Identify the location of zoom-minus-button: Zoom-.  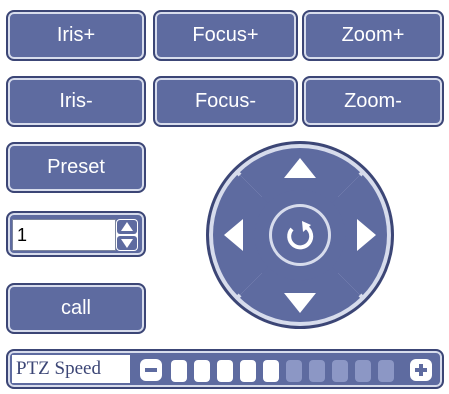
(373, 101).